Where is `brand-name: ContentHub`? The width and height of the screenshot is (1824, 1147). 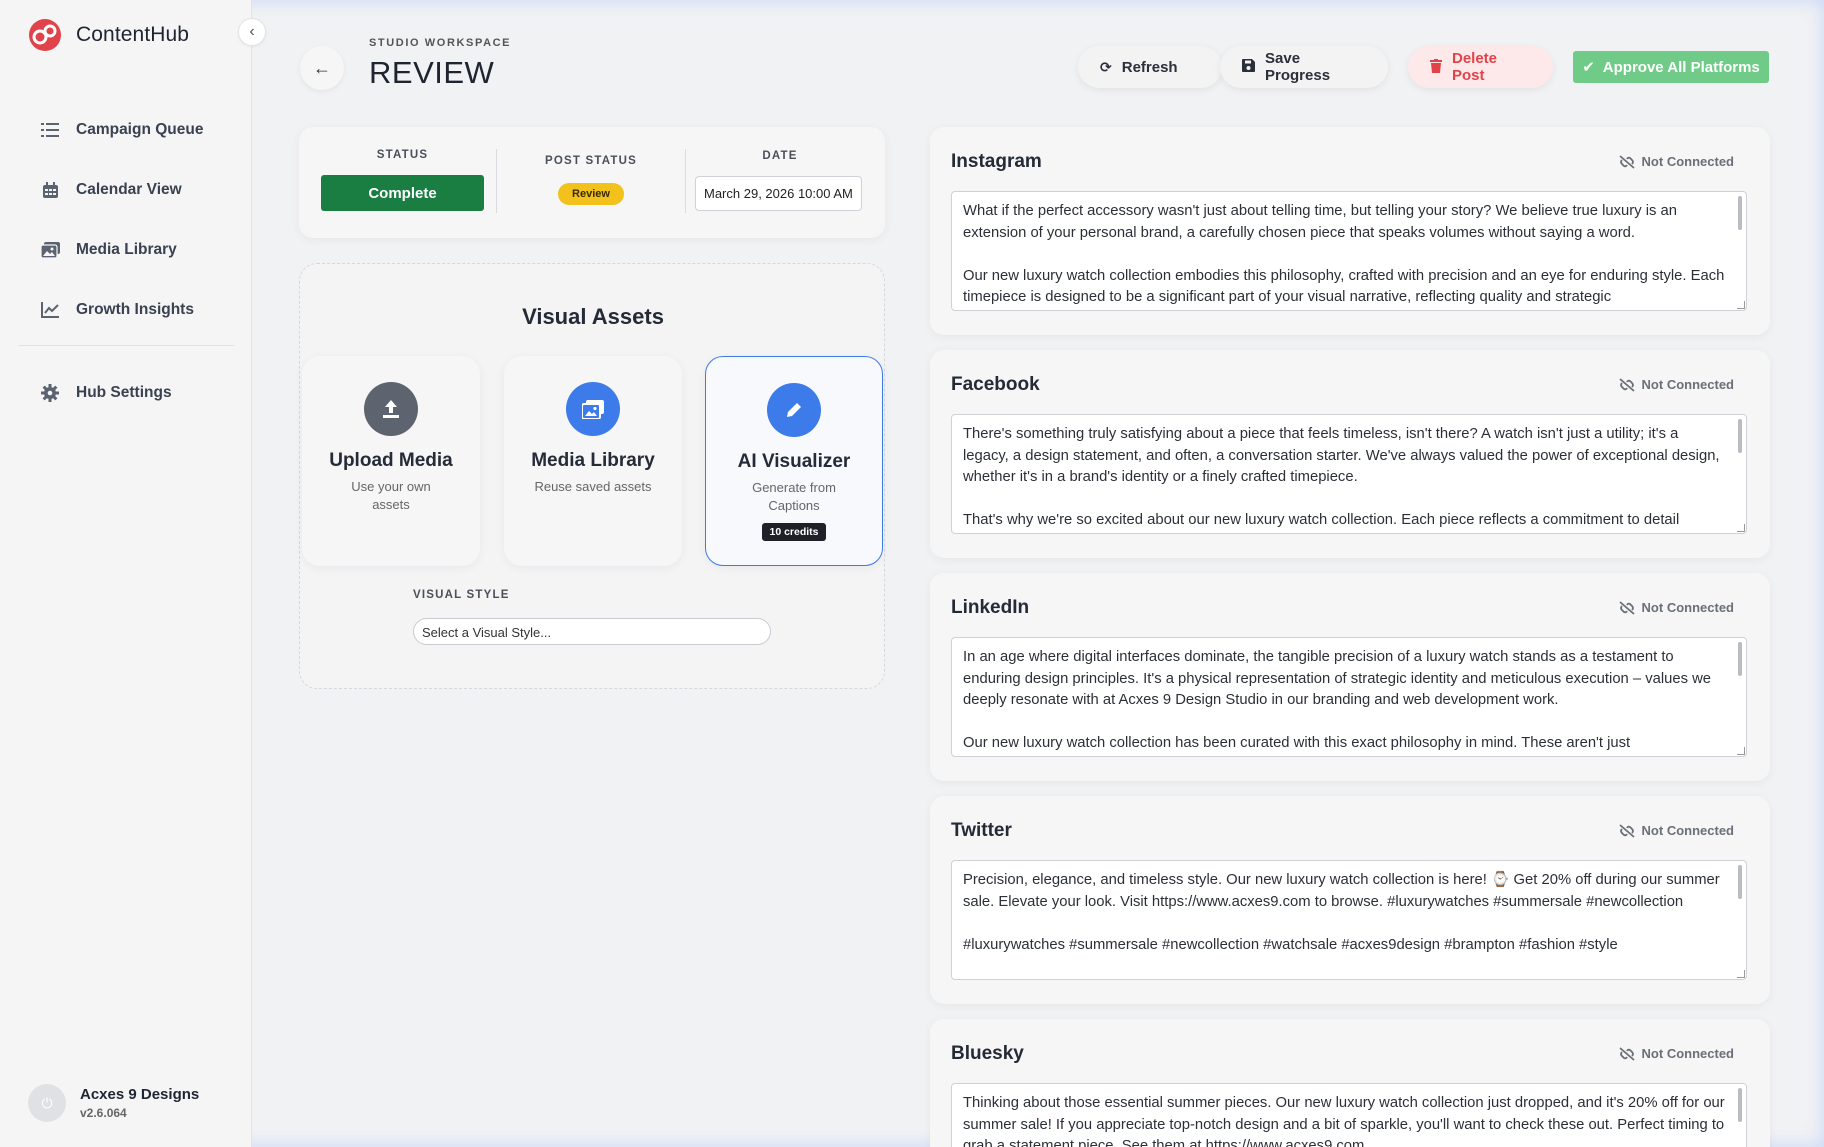
brand-name: ContentHub is located at coordinates (133, 34).